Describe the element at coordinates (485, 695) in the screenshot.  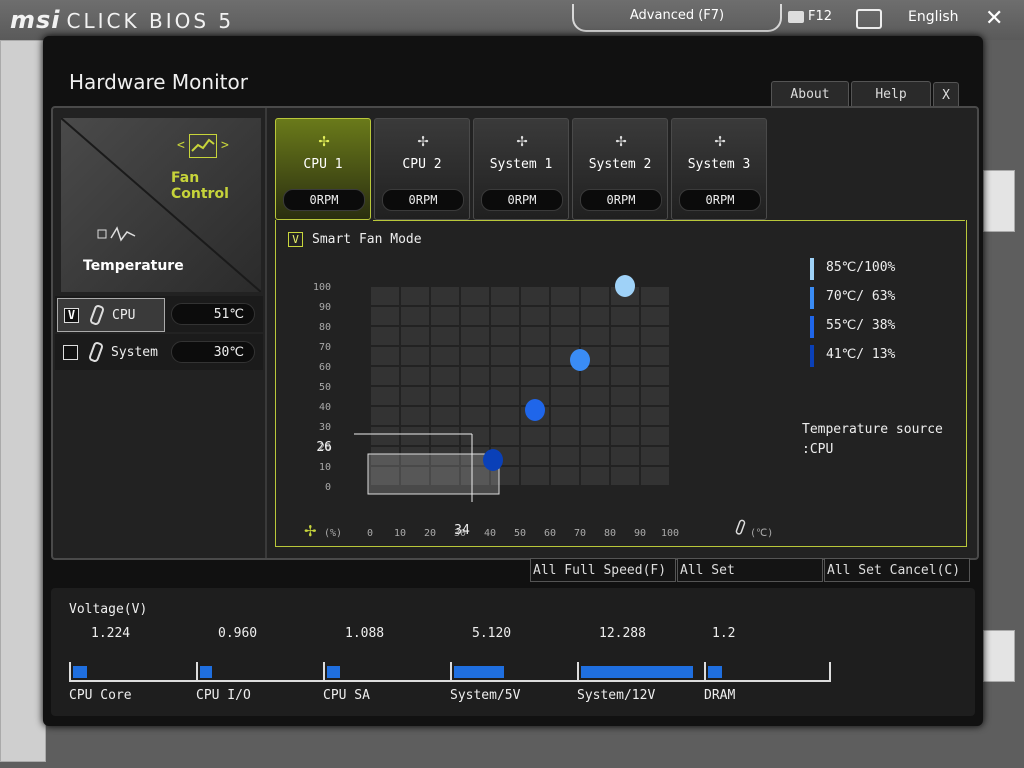
I see `voltage-label: System/5V` at that location.